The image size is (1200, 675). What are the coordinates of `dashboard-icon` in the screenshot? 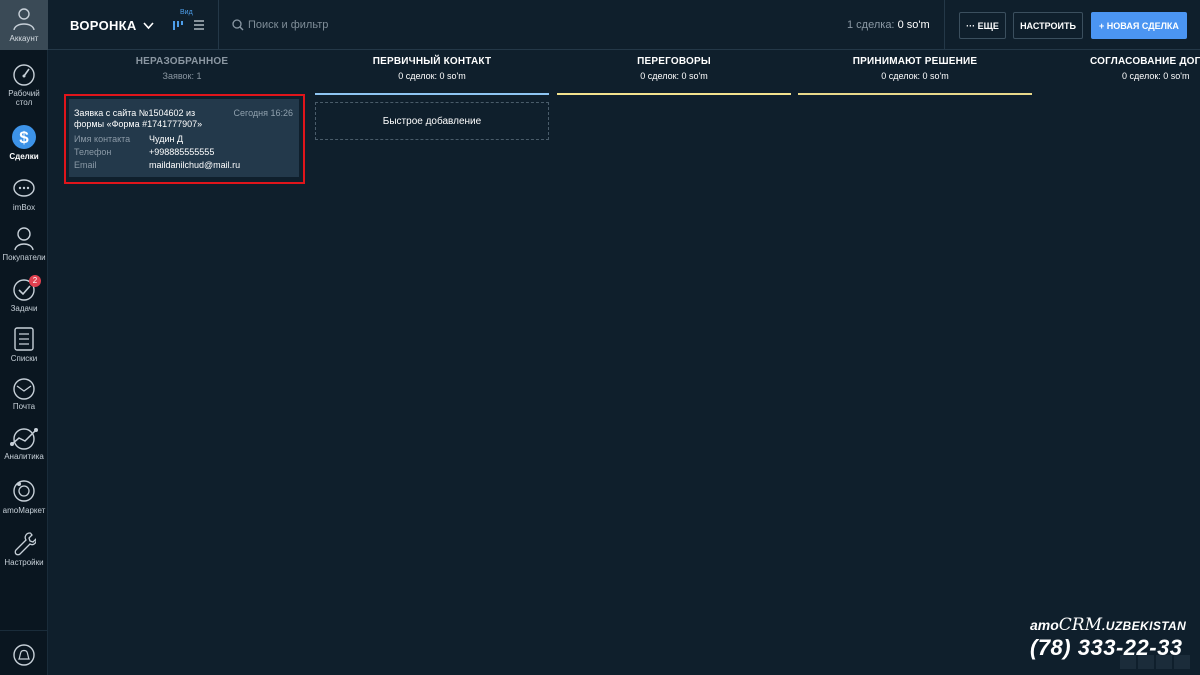 It's located at (24, 75).